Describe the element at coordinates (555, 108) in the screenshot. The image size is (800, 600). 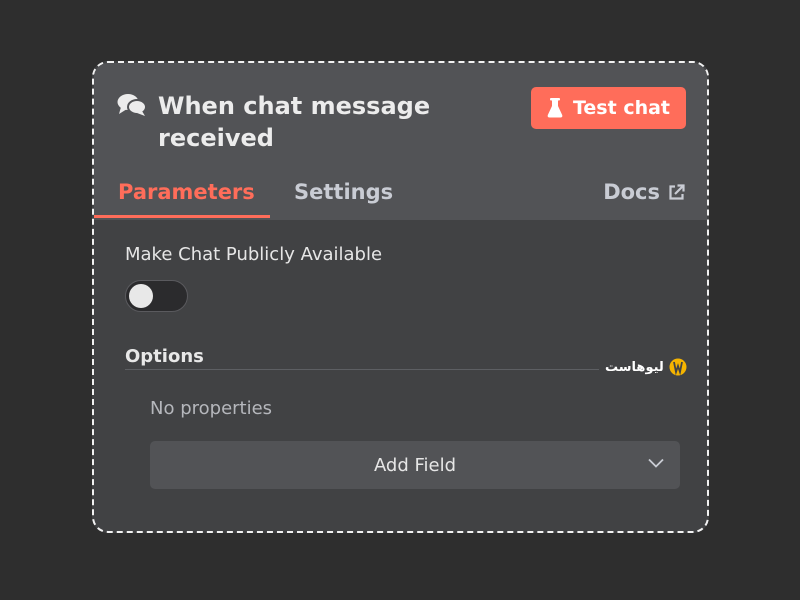
I see `flask-icon` at that location.